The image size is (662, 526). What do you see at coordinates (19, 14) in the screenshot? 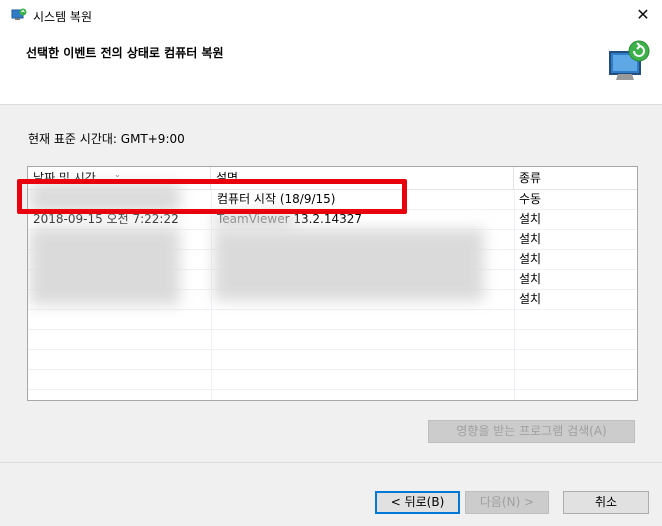
I see `system-restore-icon` at bounding box center [19, 14].